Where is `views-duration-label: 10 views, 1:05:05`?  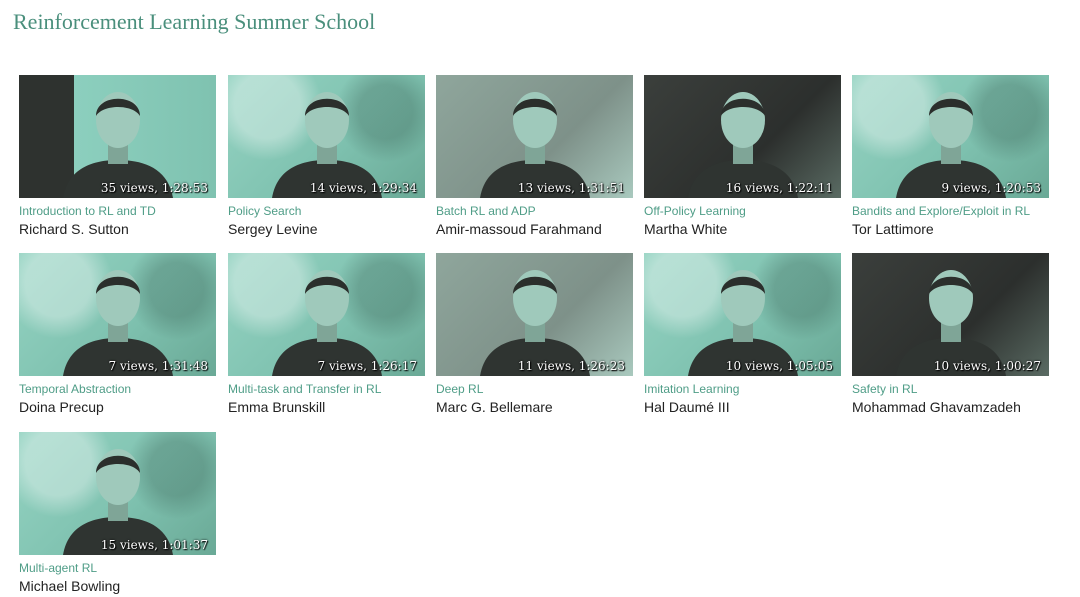 views-duration-label: 10 views, 1:05:05 is located at coordinates (779, 366).